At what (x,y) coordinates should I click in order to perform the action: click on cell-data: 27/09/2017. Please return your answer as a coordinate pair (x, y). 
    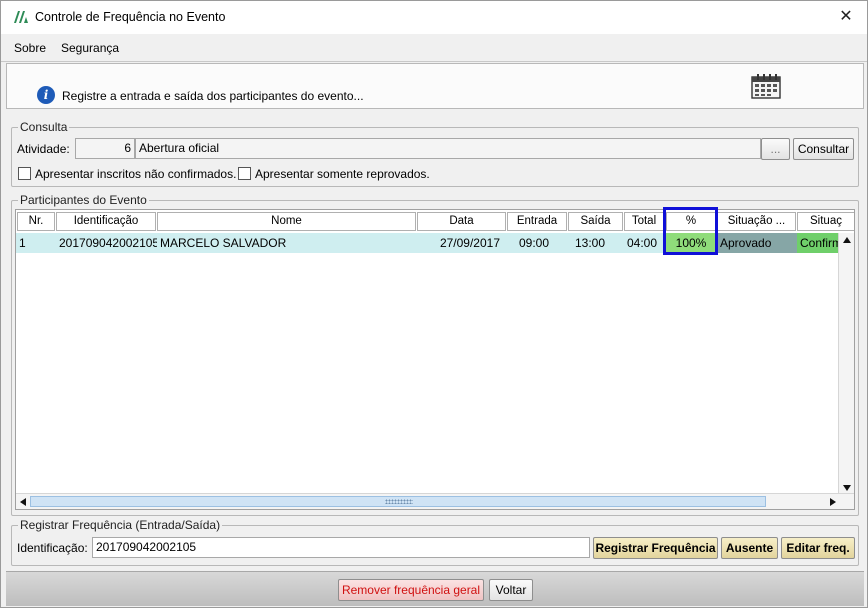
    Looking at the image, I should click on (469, 243).